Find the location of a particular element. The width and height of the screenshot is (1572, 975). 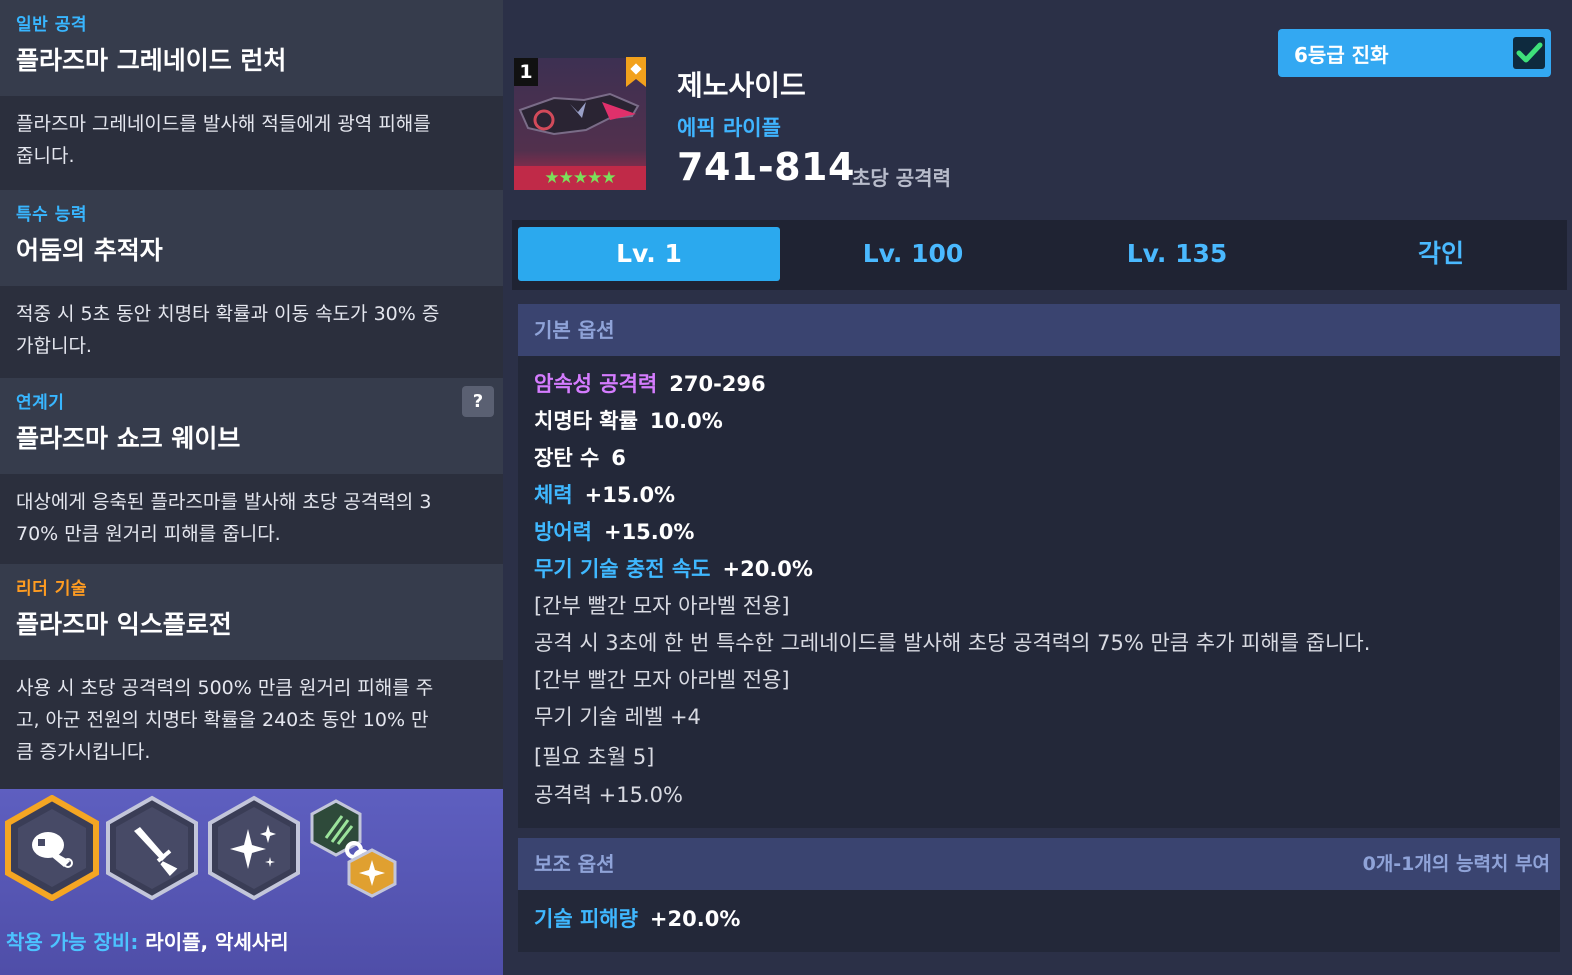

option-row: 암속성 공격력 270-296 is located at coordinates (650, 383).